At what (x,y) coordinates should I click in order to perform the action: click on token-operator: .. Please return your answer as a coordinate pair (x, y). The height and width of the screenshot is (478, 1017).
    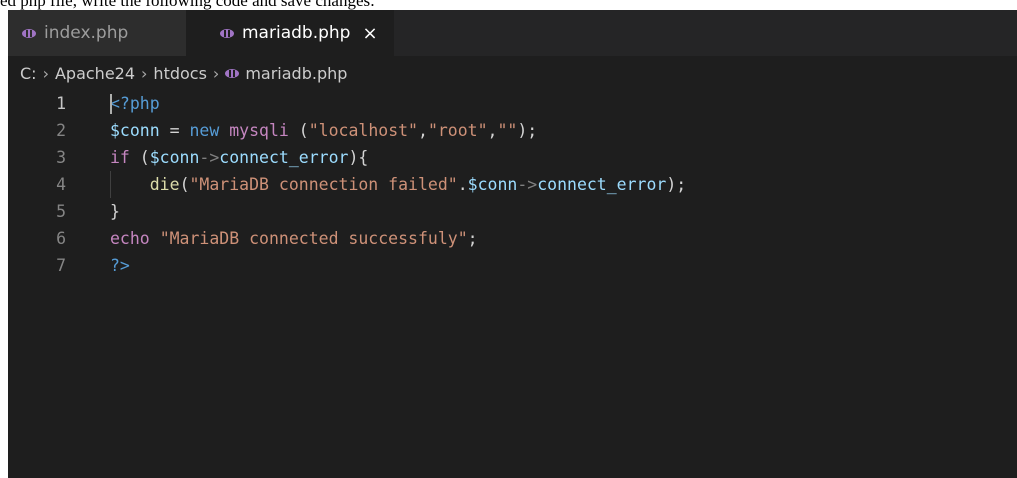
    Looking at the image, I should click on (462, 184).